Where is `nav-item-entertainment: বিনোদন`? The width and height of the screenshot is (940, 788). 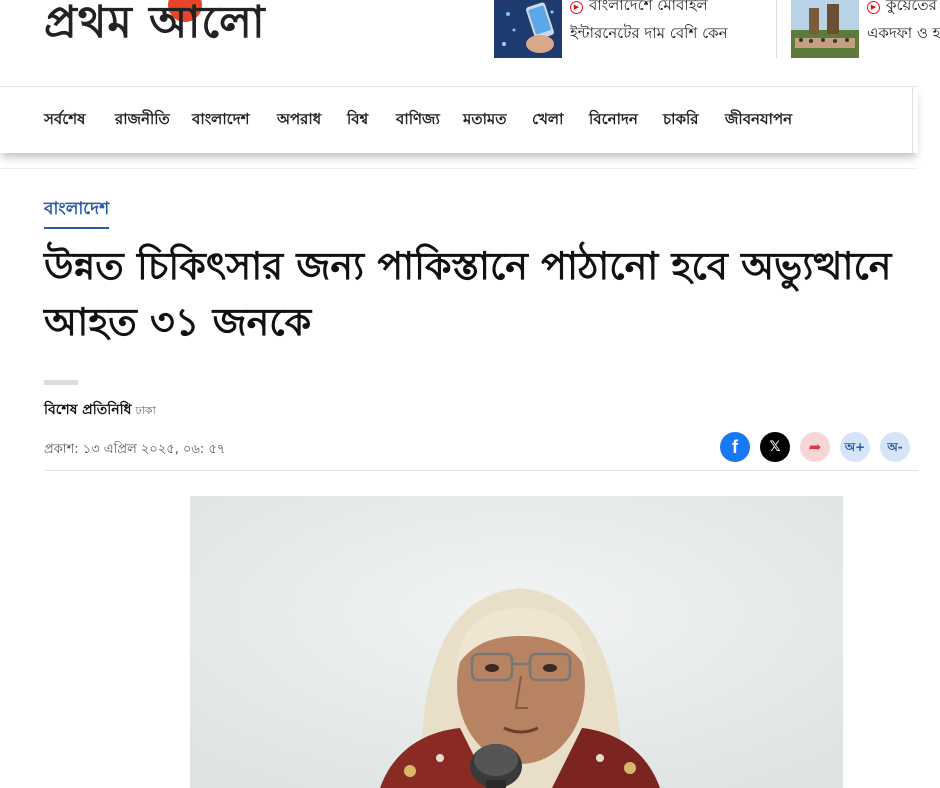 nav-item-entertainment: বিনোদন is located at coordinates (613, 120).